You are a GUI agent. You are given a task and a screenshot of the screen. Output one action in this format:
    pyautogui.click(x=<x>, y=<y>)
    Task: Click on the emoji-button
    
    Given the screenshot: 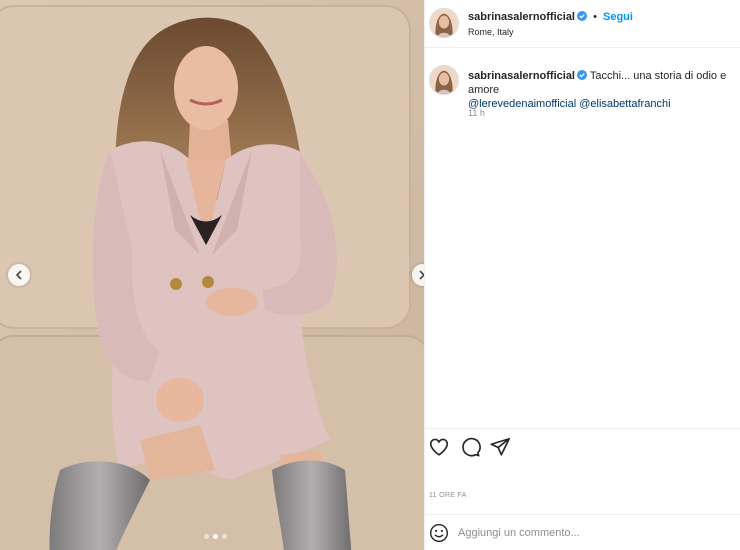 What is the action you would take?
    pyautogui.click(x=439, y=533)
    